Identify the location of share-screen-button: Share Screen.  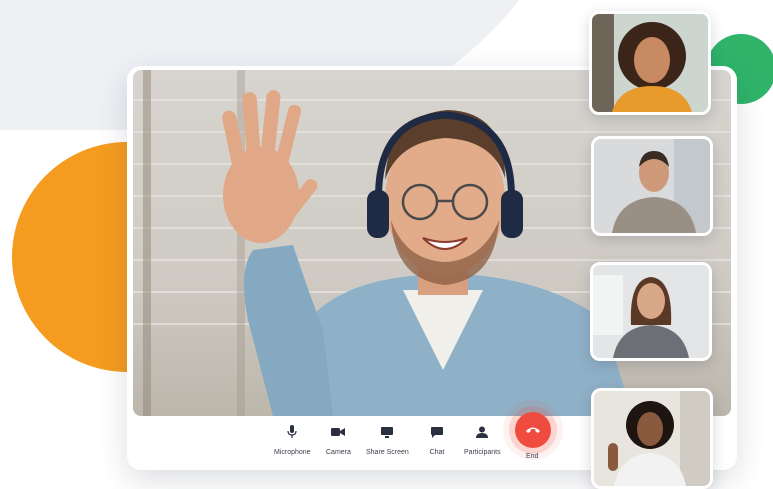
(387, 440).